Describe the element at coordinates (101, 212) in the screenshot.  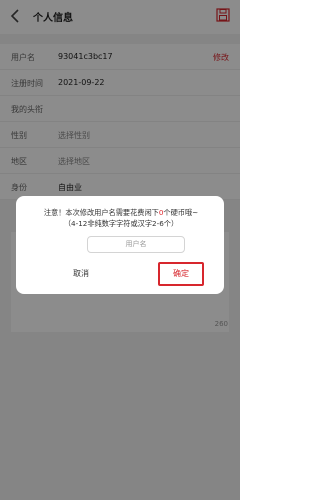
I see `notice-prefix: 注意！本次修改用户名需要花费闲下` at that location.